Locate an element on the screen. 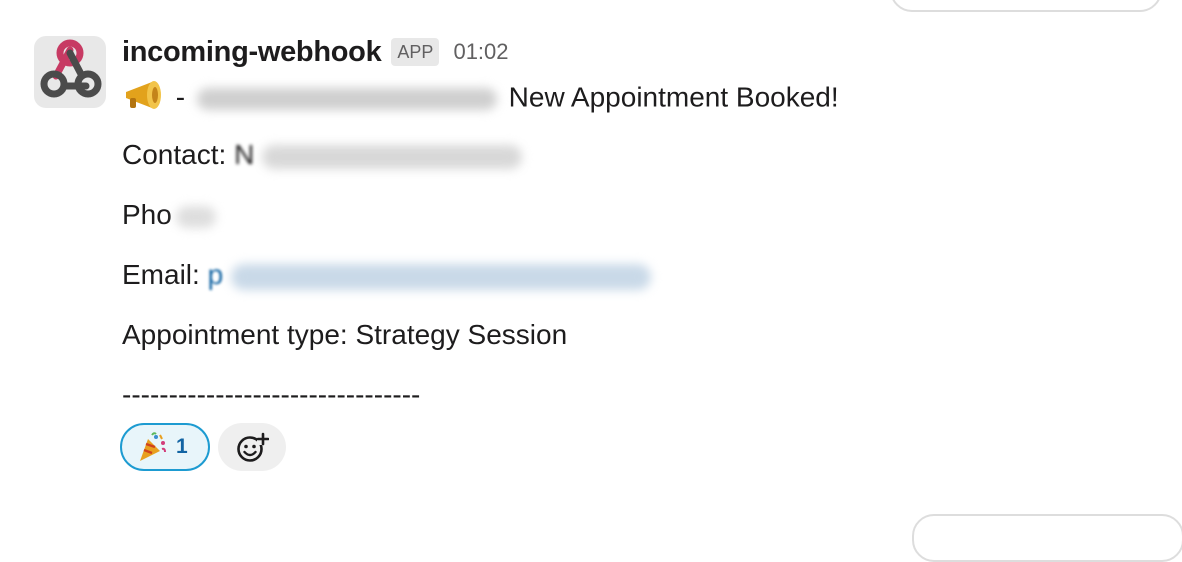 This screenshot has height=562, width=1182. email-label: Email: is located at coordinates (165, 274).